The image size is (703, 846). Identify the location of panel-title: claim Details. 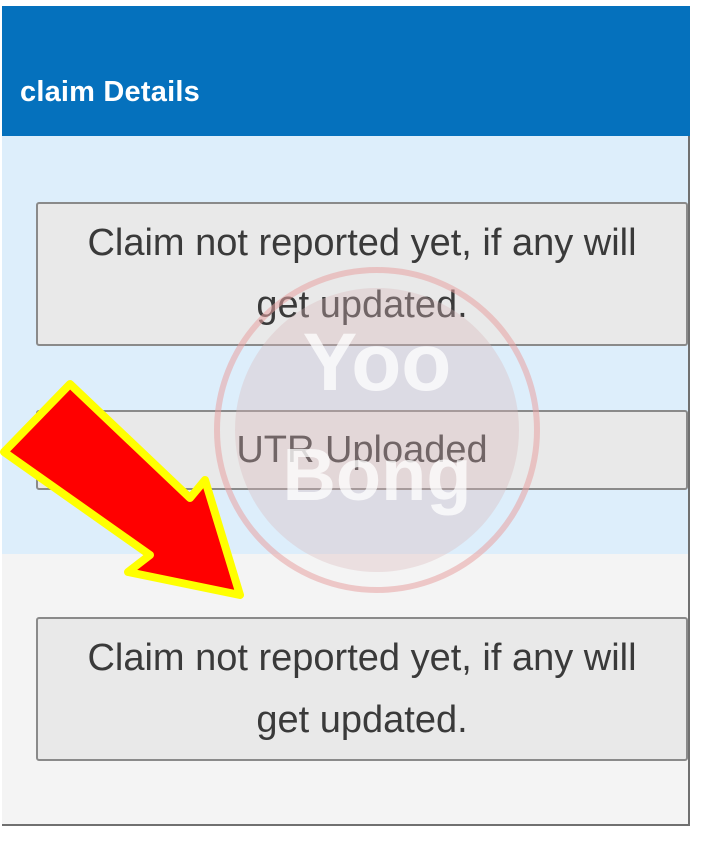
(110, 92).